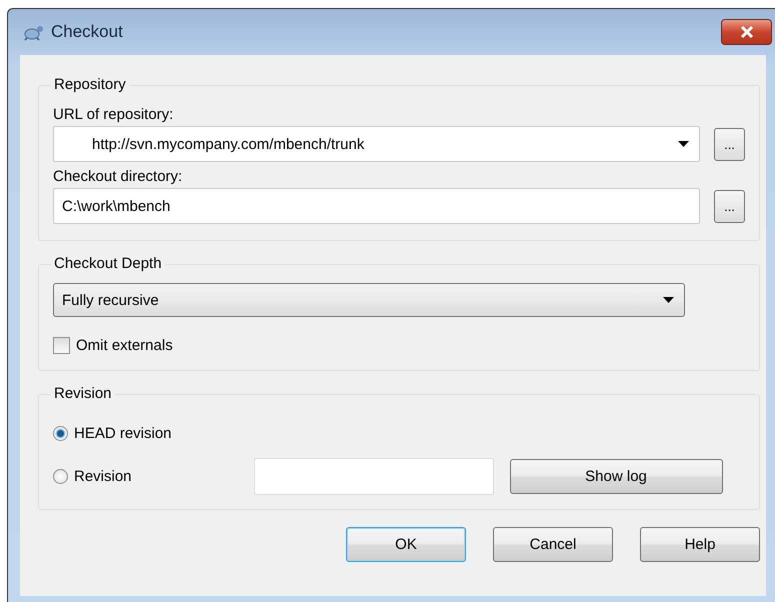 This screenshot has width=775, height=602. Describe the element at coordinates (369, 300) in the screenshot. I see `depth-dropdown: Fully recursive` at that location.